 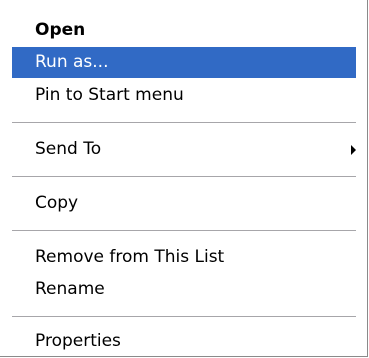 I want to click on menu-item-label: Send To, so click(x=68, y=149).